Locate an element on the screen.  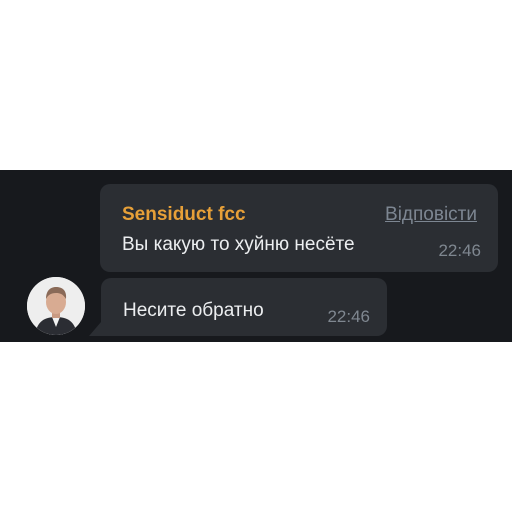
user-photo-icon is located at coordinates (56, 306).